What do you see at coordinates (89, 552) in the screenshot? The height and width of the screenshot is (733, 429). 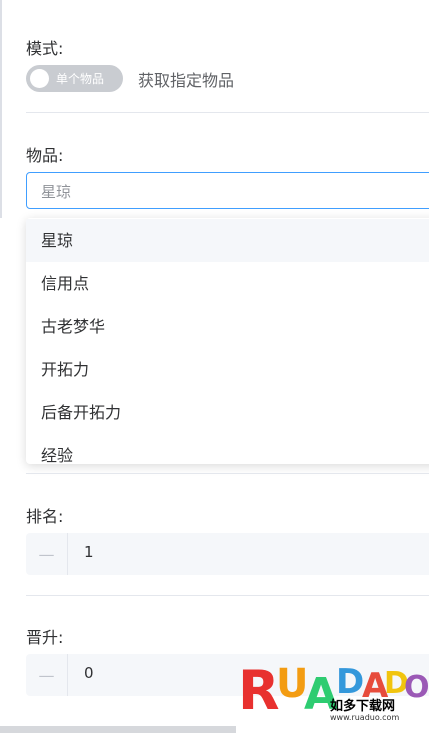 I see `rank-value: 1` at bounding box center [89, 552].